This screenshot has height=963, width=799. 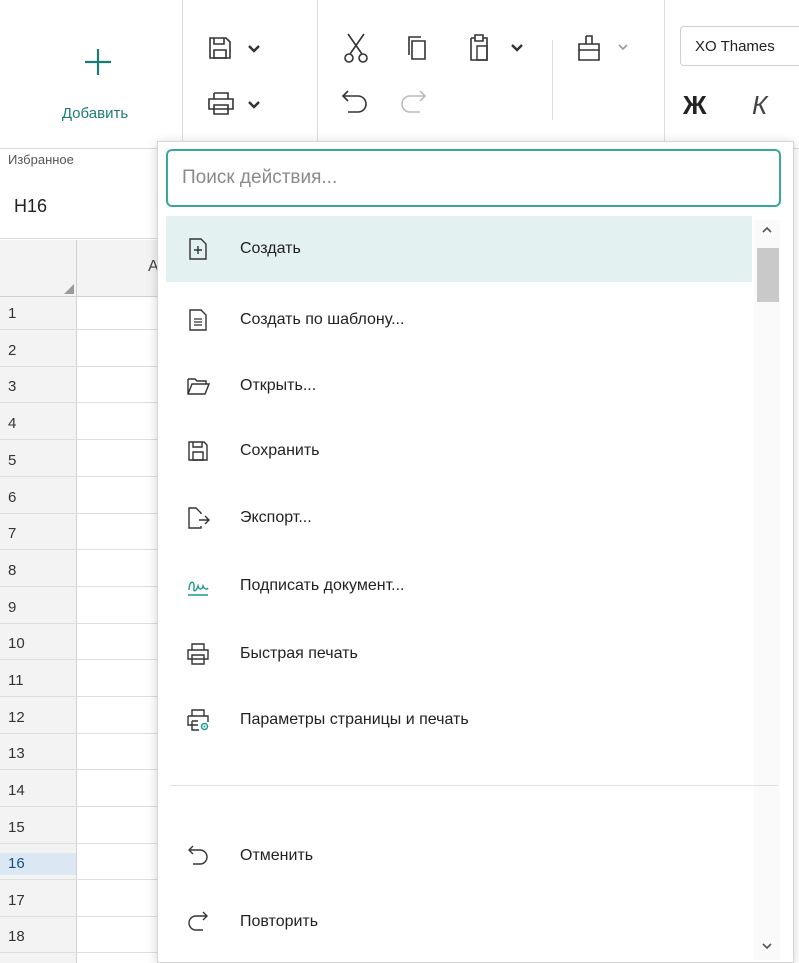 I want to click on dropdown-scrollbar, so click(x=767, y=590).